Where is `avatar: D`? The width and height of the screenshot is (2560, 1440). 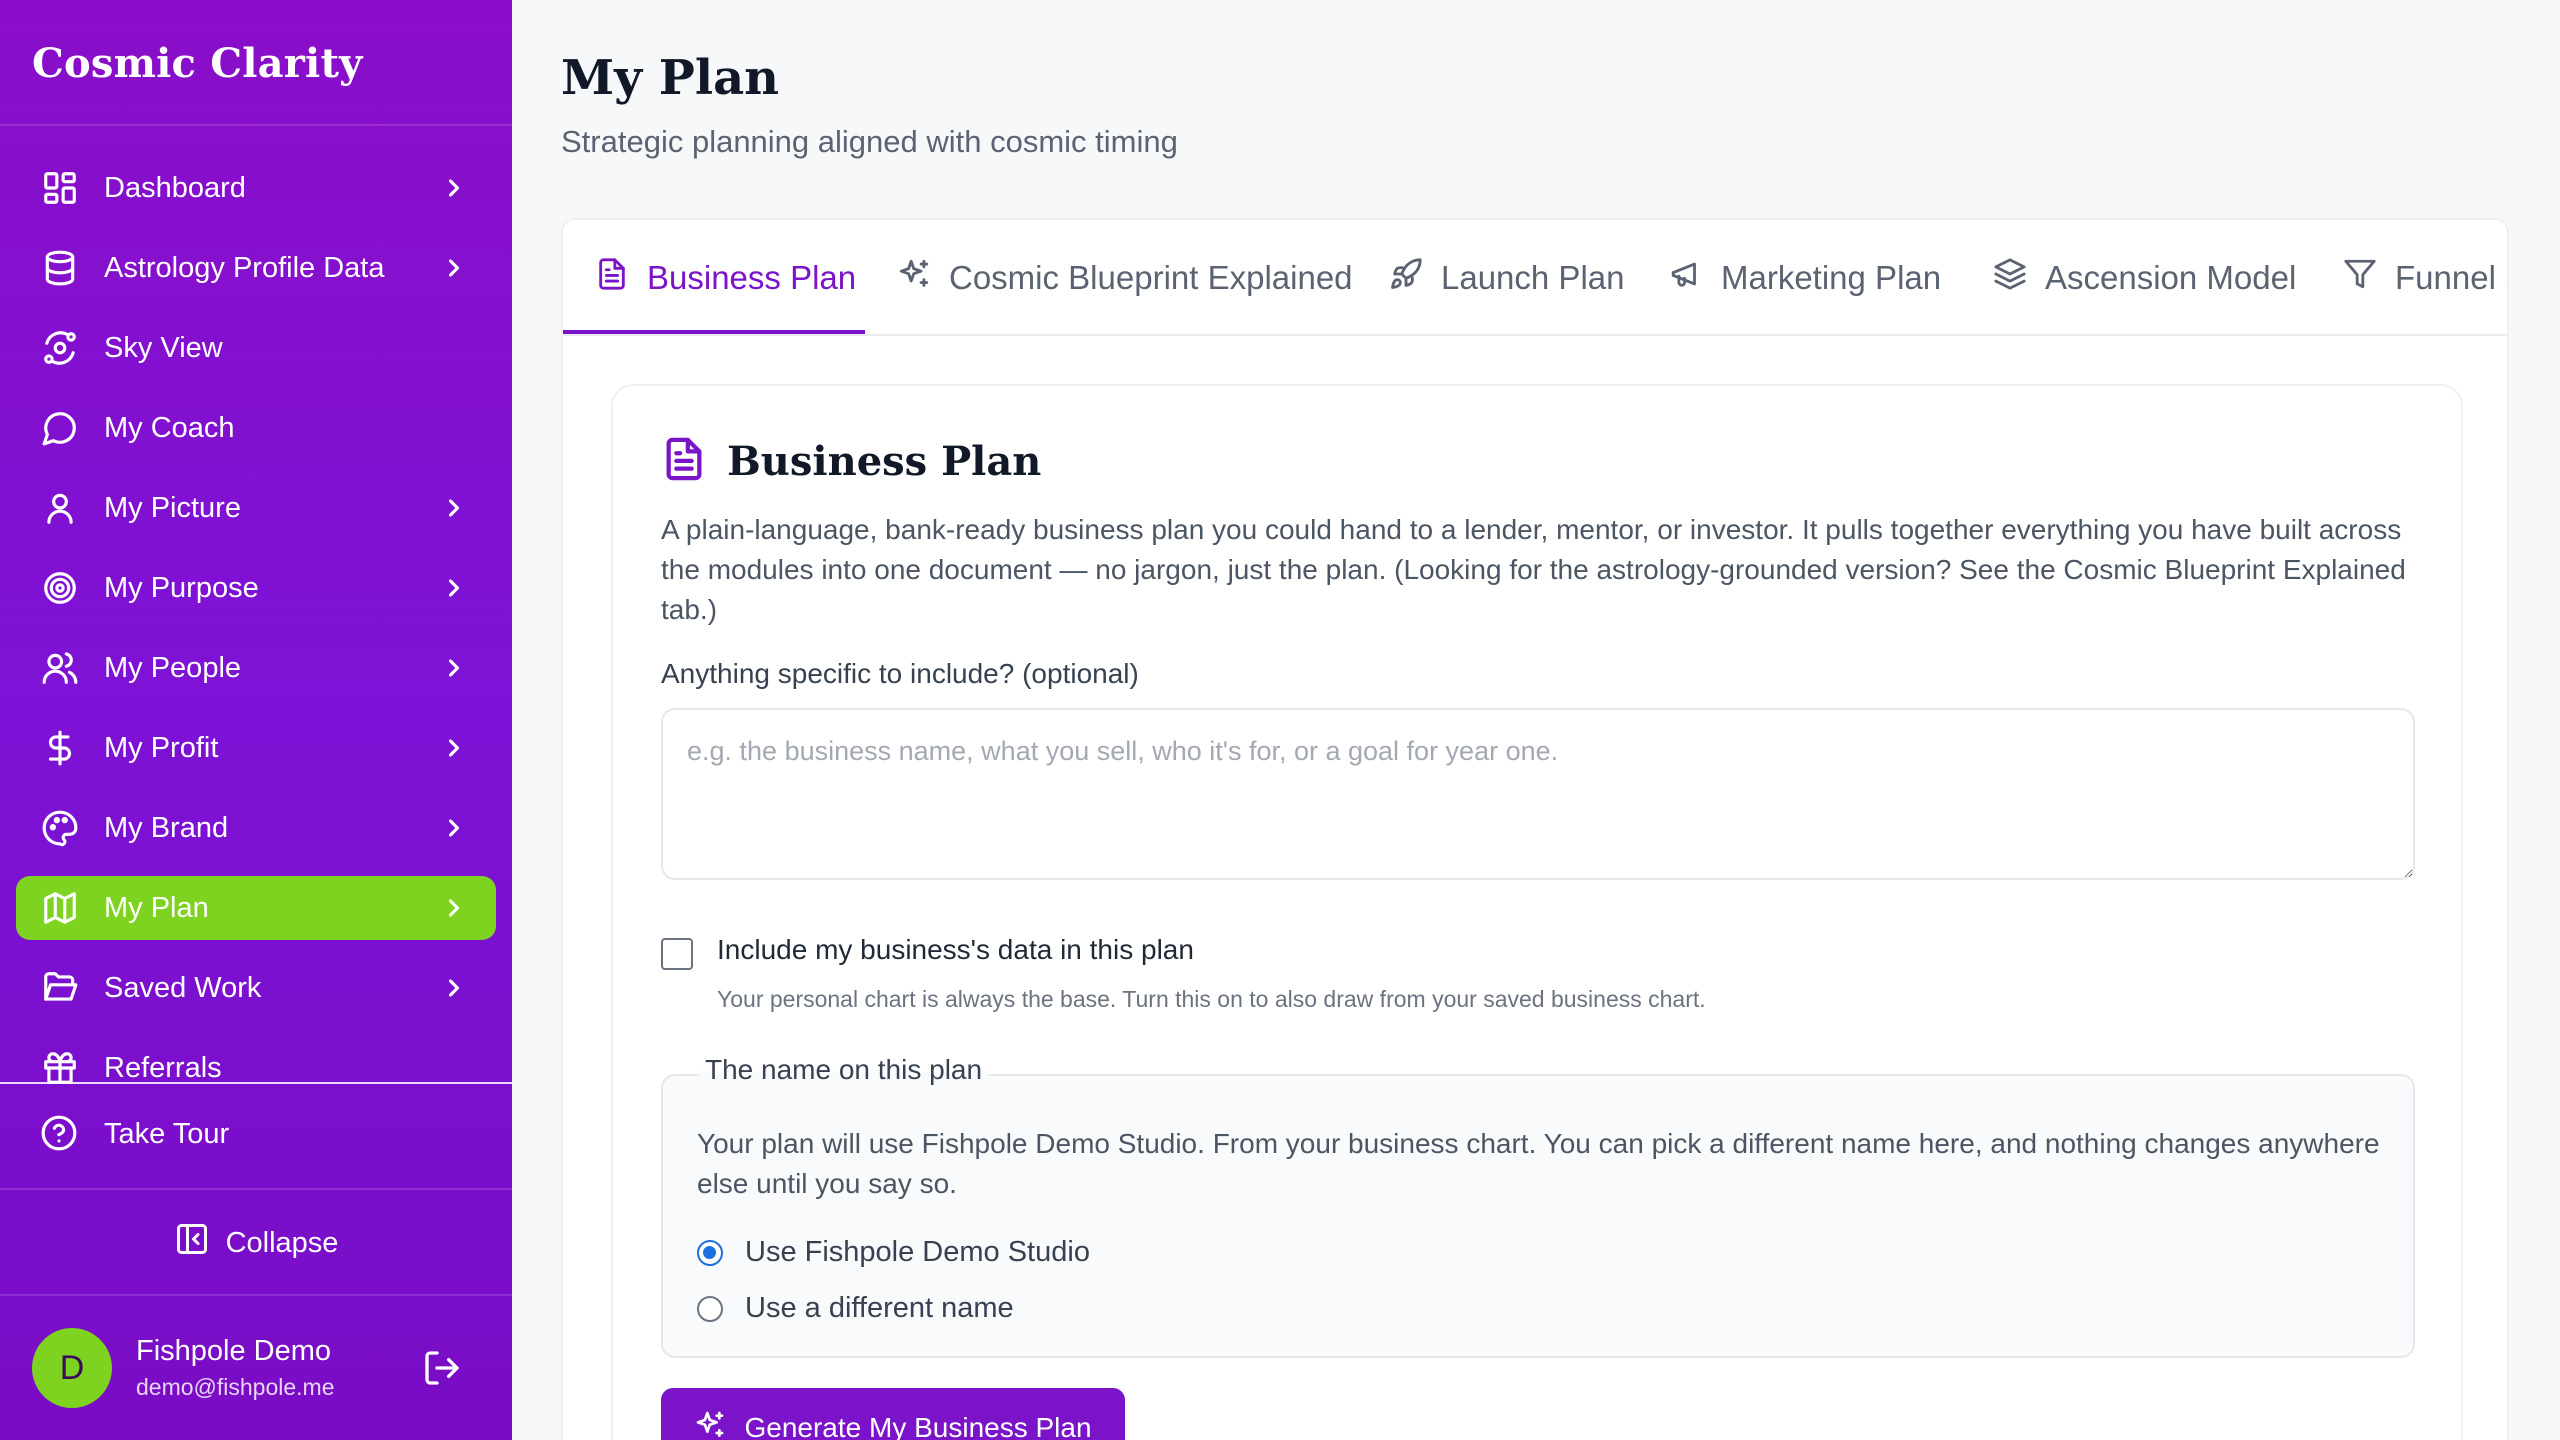 avatar: D is located at coordinates (72, 1368).